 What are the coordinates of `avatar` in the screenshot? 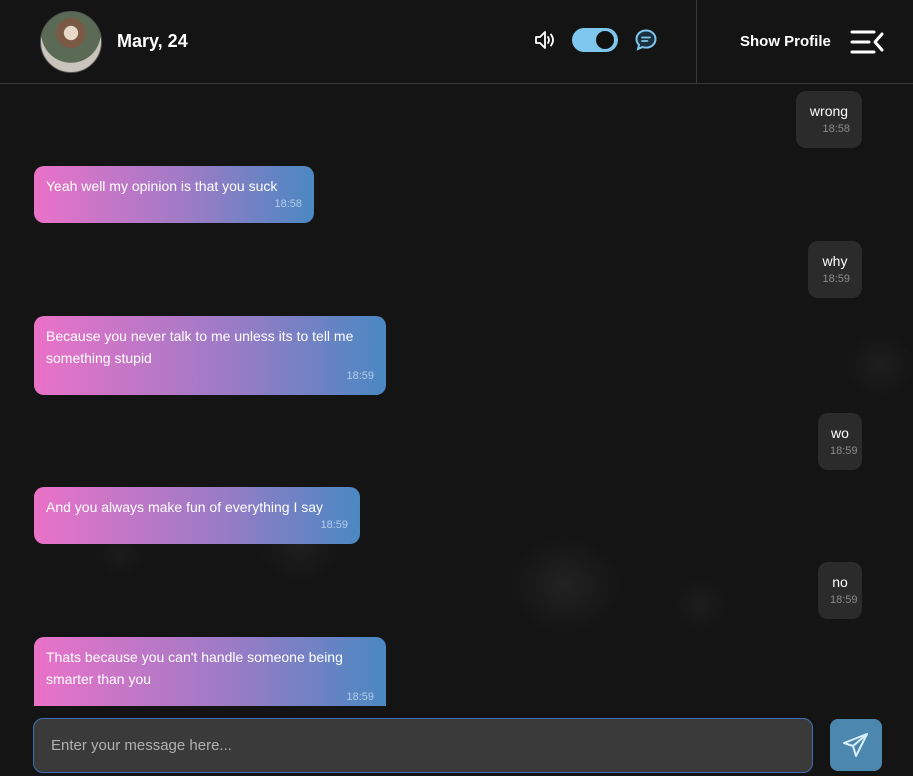 It's located at (71, 41).